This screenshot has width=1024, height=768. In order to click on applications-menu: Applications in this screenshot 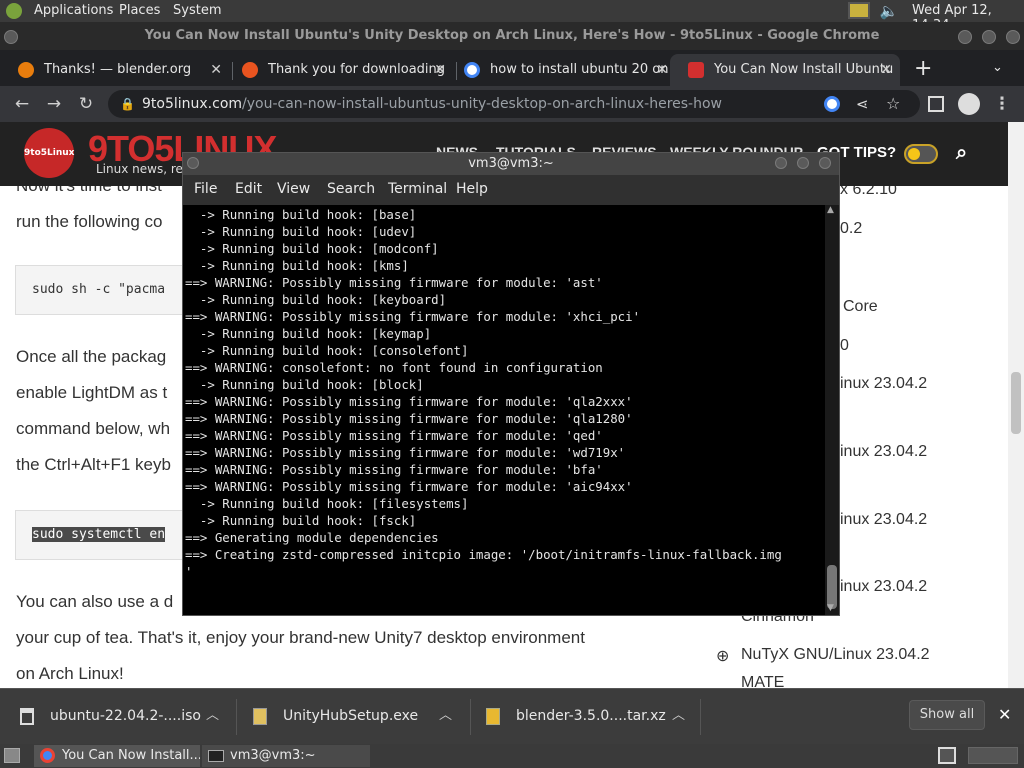, I will do `click(73, 10)`.